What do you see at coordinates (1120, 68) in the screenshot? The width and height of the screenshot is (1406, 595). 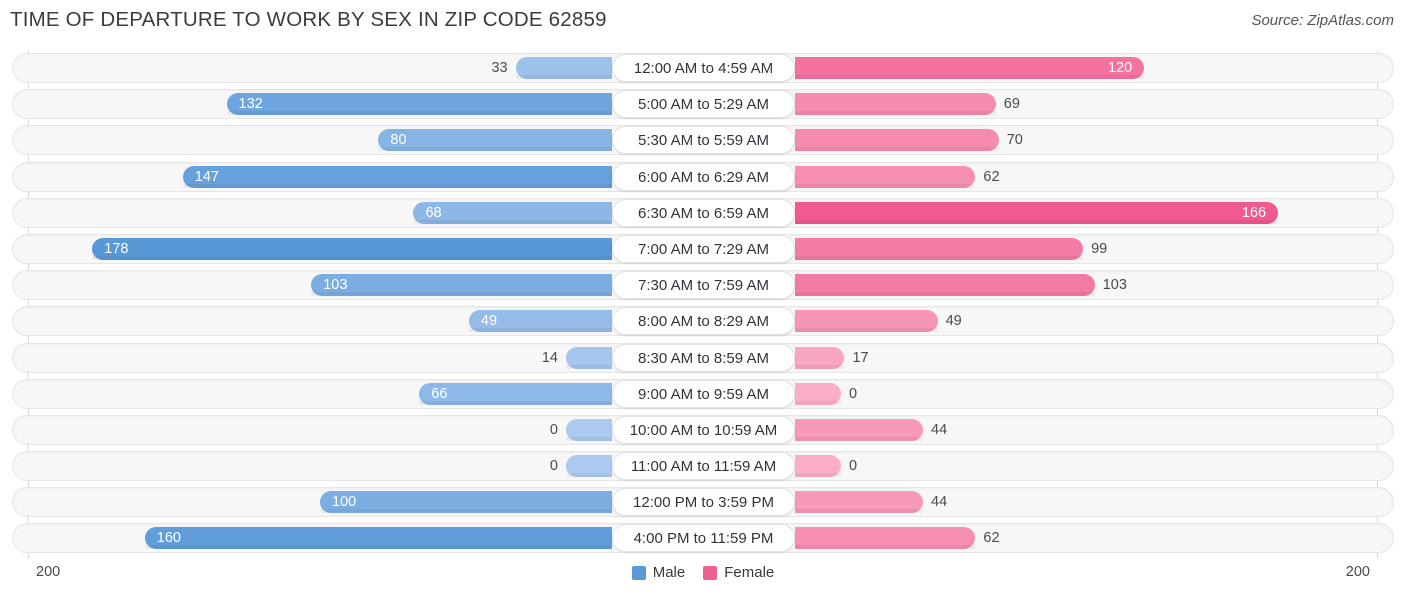 I see `bar-value-female: 120` at bounding box center [1120, 68].